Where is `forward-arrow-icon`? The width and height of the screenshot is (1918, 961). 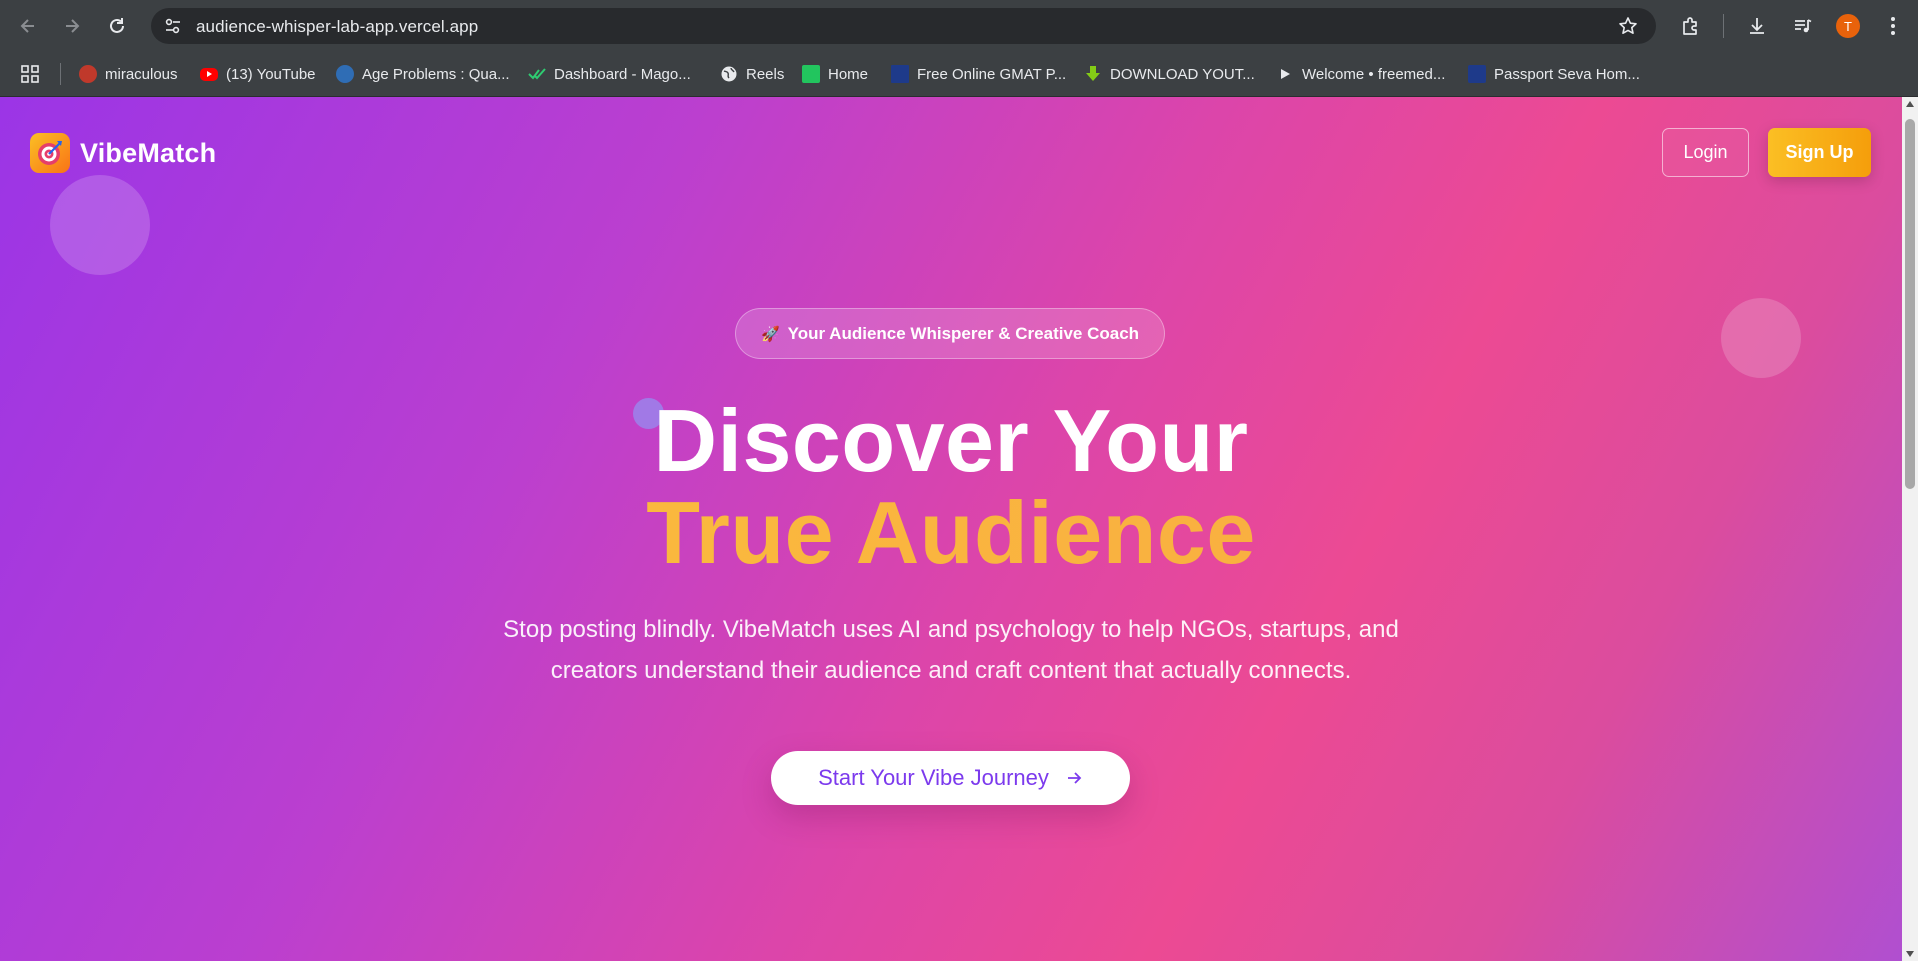 forward-arrow-icon is located at coordinates (73, 26).